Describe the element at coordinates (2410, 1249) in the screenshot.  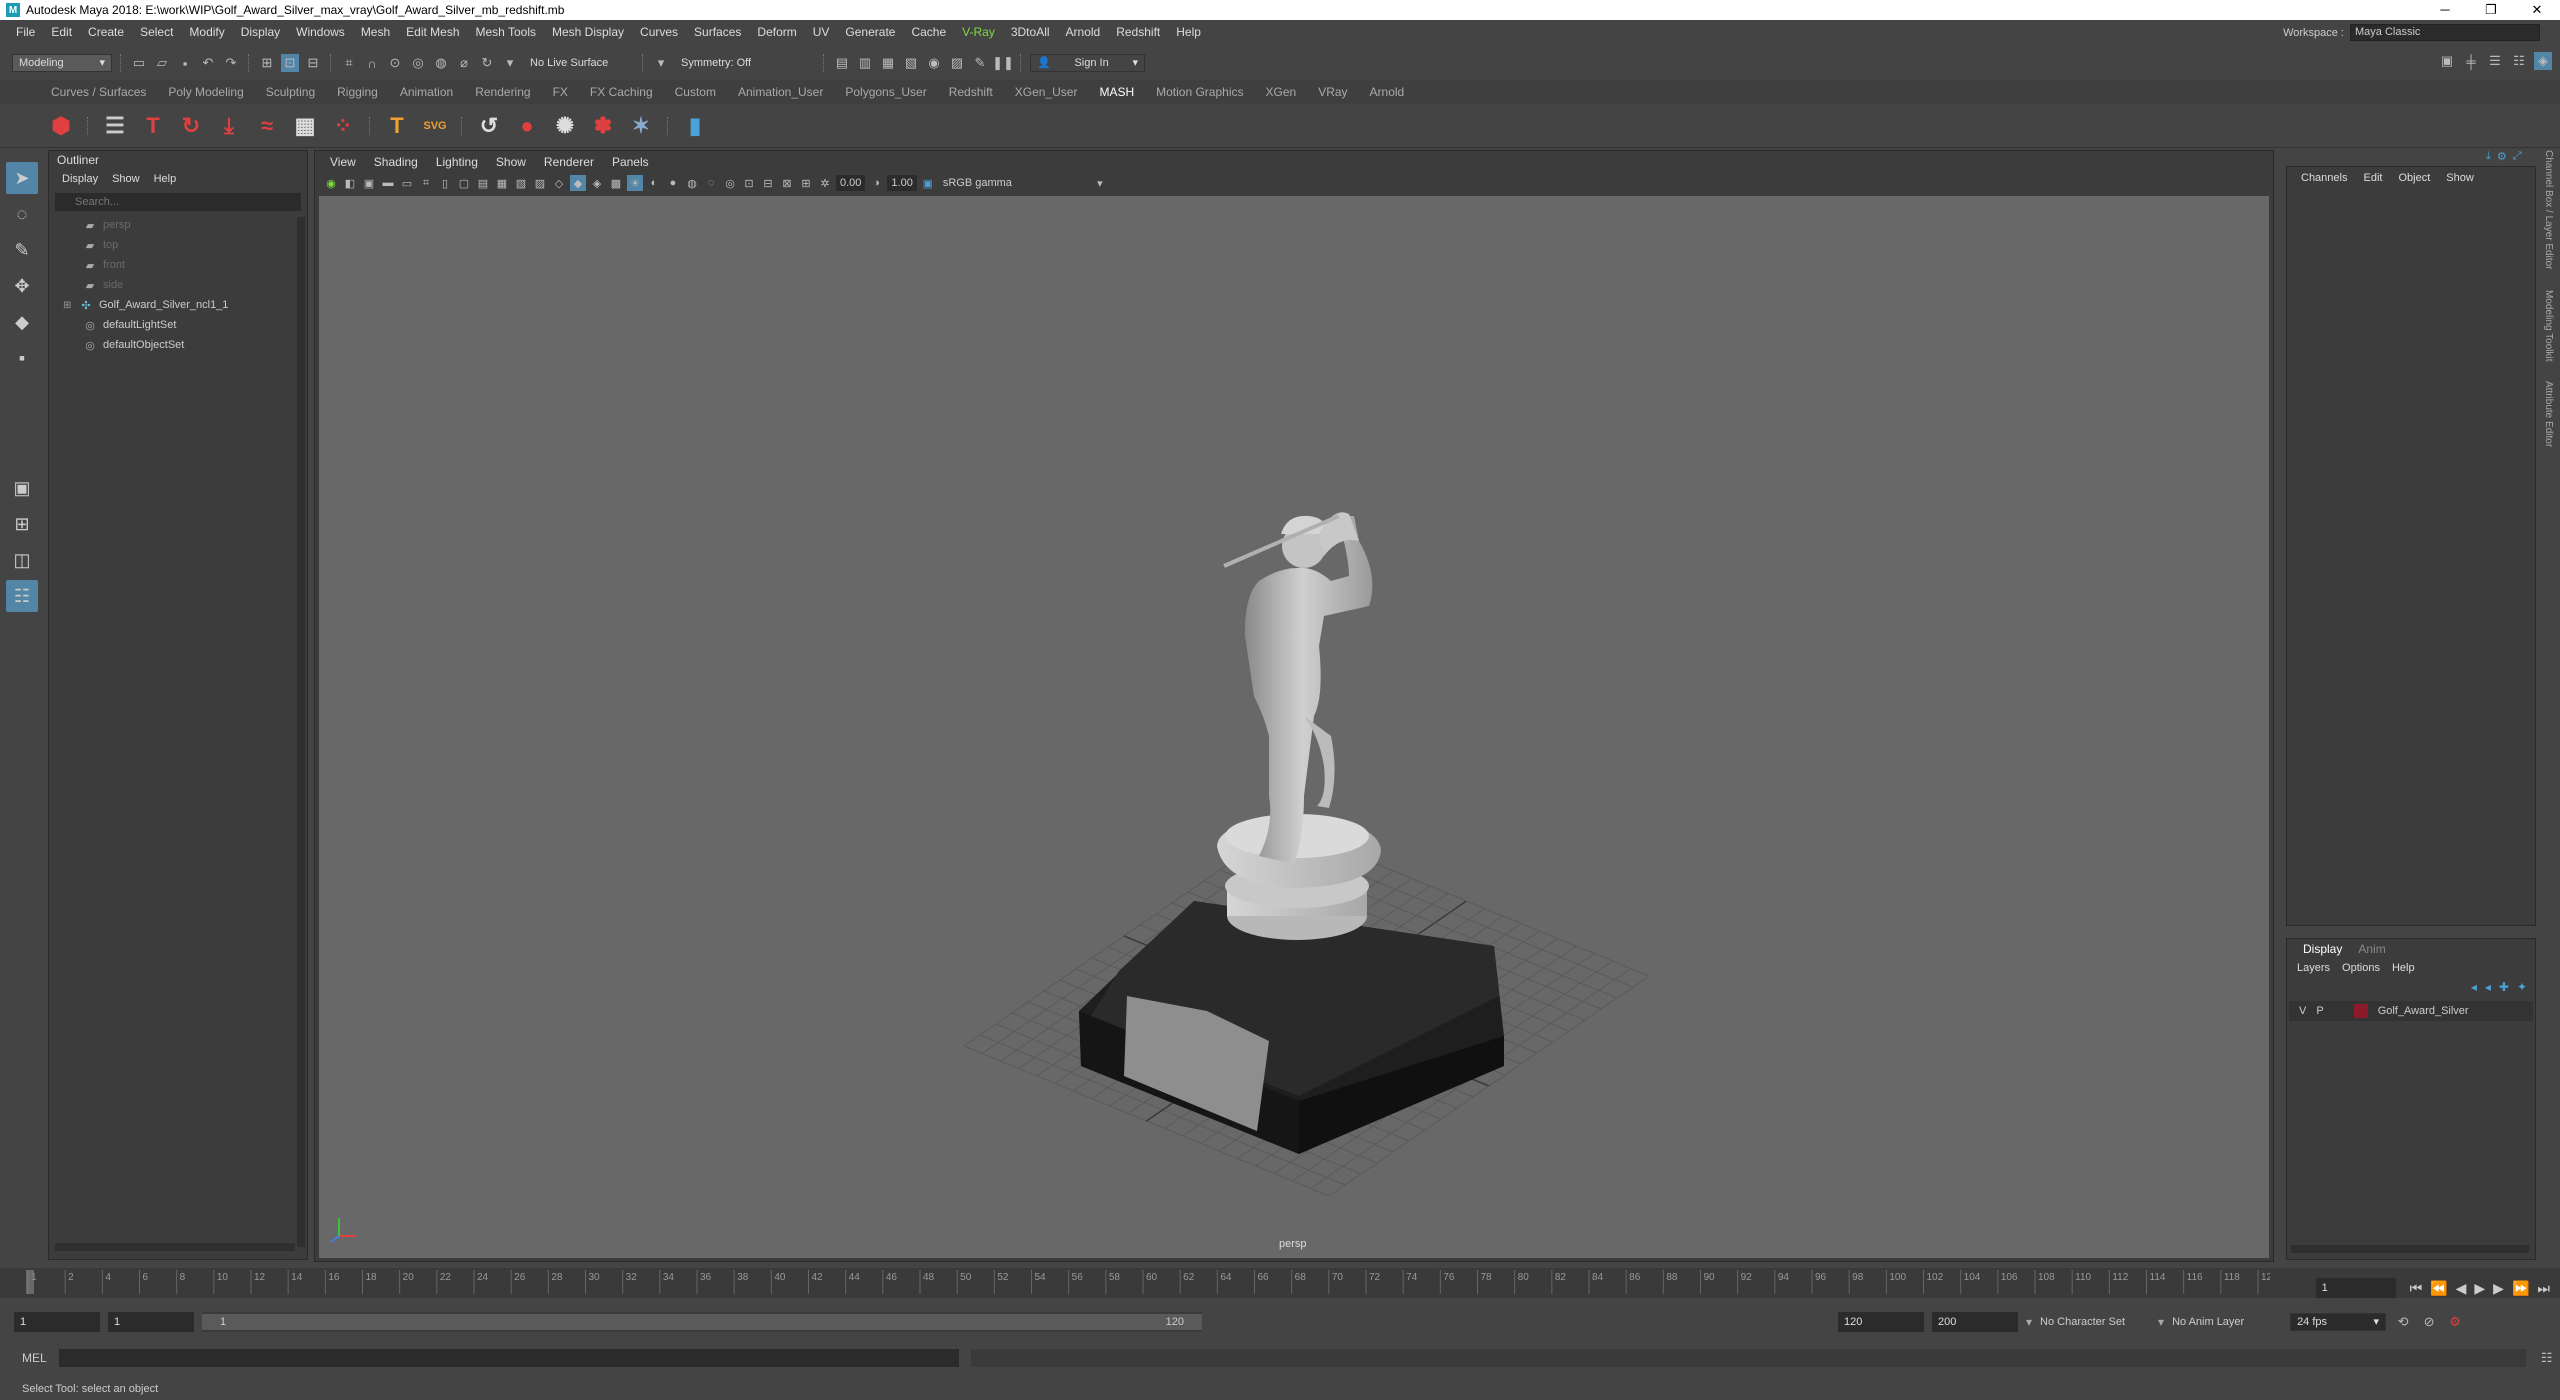
I see `layer-hscrollbar` at that location.